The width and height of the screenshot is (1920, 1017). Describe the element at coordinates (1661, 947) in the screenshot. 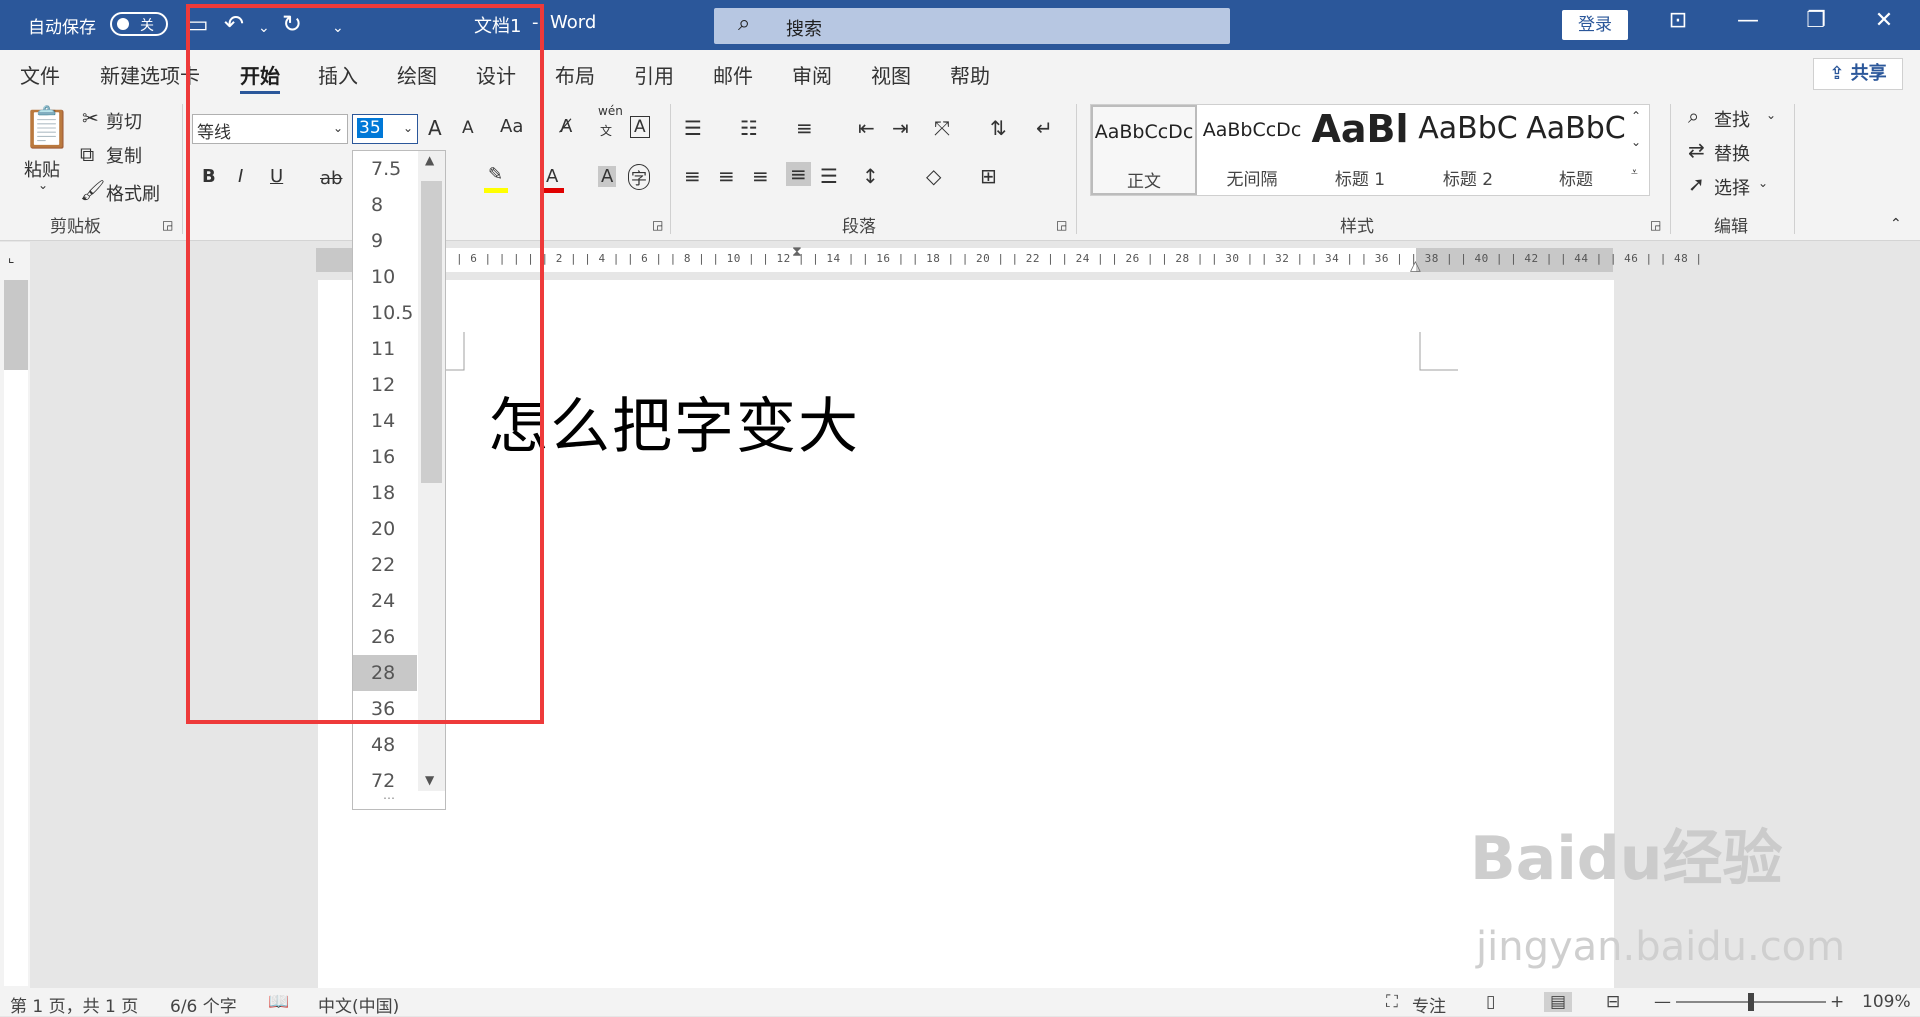

I see `watermark-url: jingyan.baidu.com` at that location.